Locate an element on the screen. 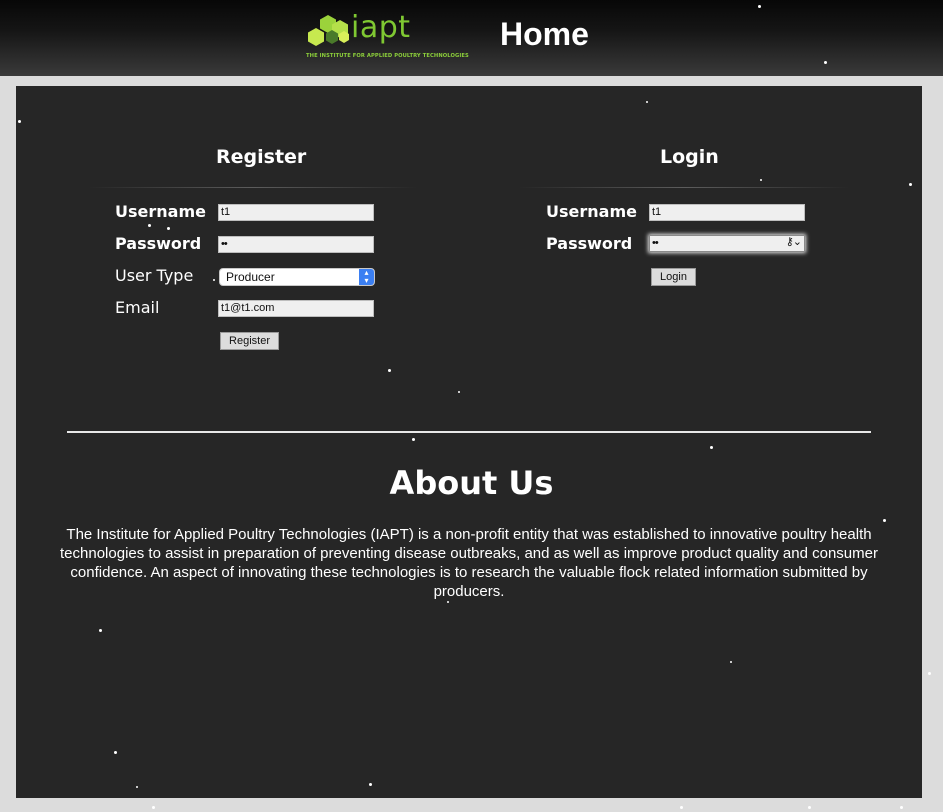  email-label: Email is located at coordinates (137, 307).